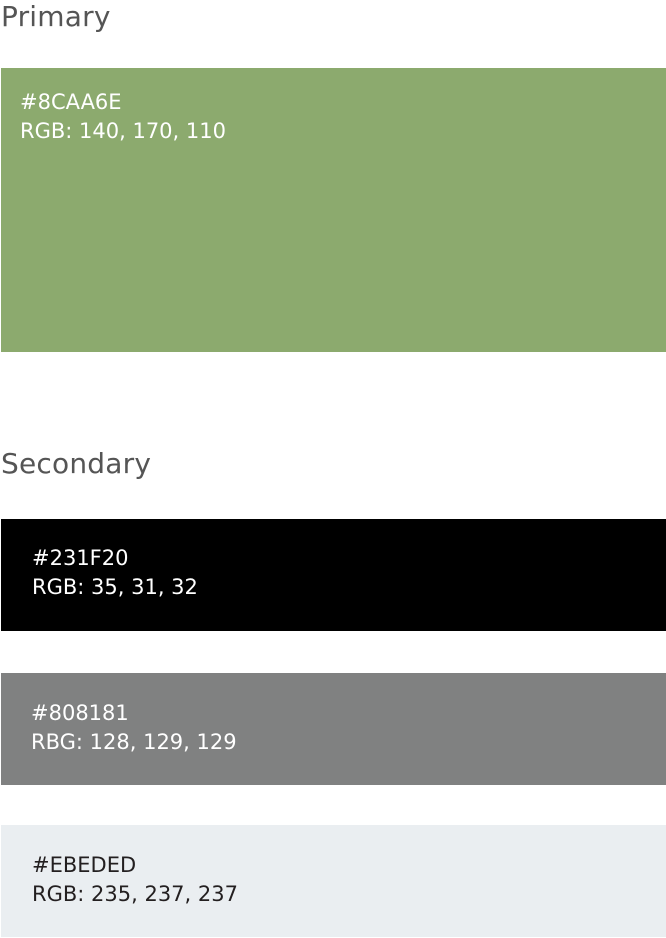 Image resolution: width=666 pixels, height=938 pixels. What do you see at coordinates (115, 587) in the screenshot?
I see `swatch-rgb-value: RGB: 35, 31, 32` at bounding box center [115, 587].